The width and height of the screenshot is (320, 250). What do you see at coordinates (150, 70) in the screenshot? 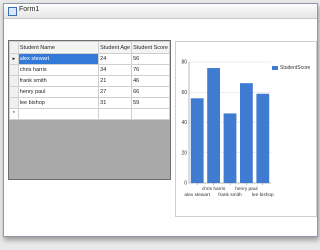
I see `cell-student-score: 76` at bounding box center [150, 70].